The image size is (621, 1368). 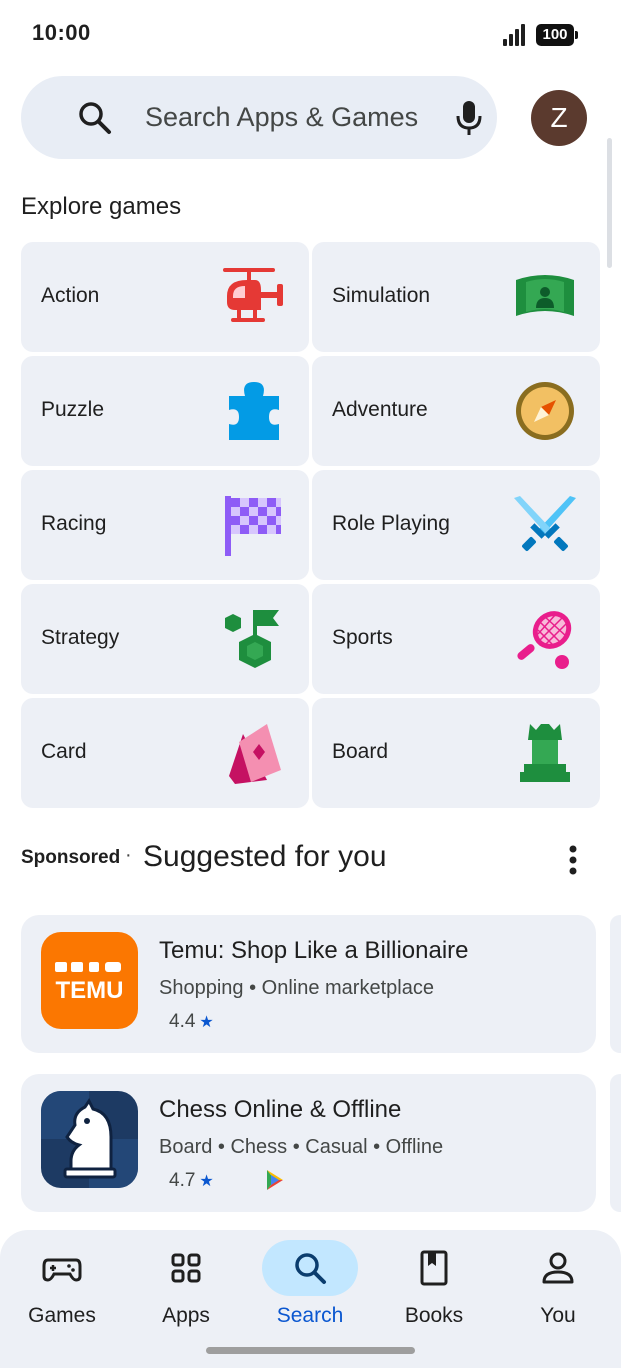 I want to click on category-label: Racing, so click(x=74, y=523).